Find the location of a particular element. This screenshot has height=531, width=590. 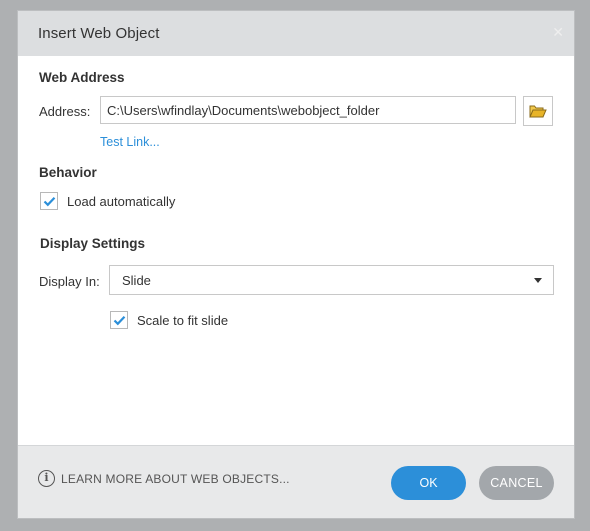

dialog-title-bar: Insert Web Object ✕ is located at coordinates (296, 33).